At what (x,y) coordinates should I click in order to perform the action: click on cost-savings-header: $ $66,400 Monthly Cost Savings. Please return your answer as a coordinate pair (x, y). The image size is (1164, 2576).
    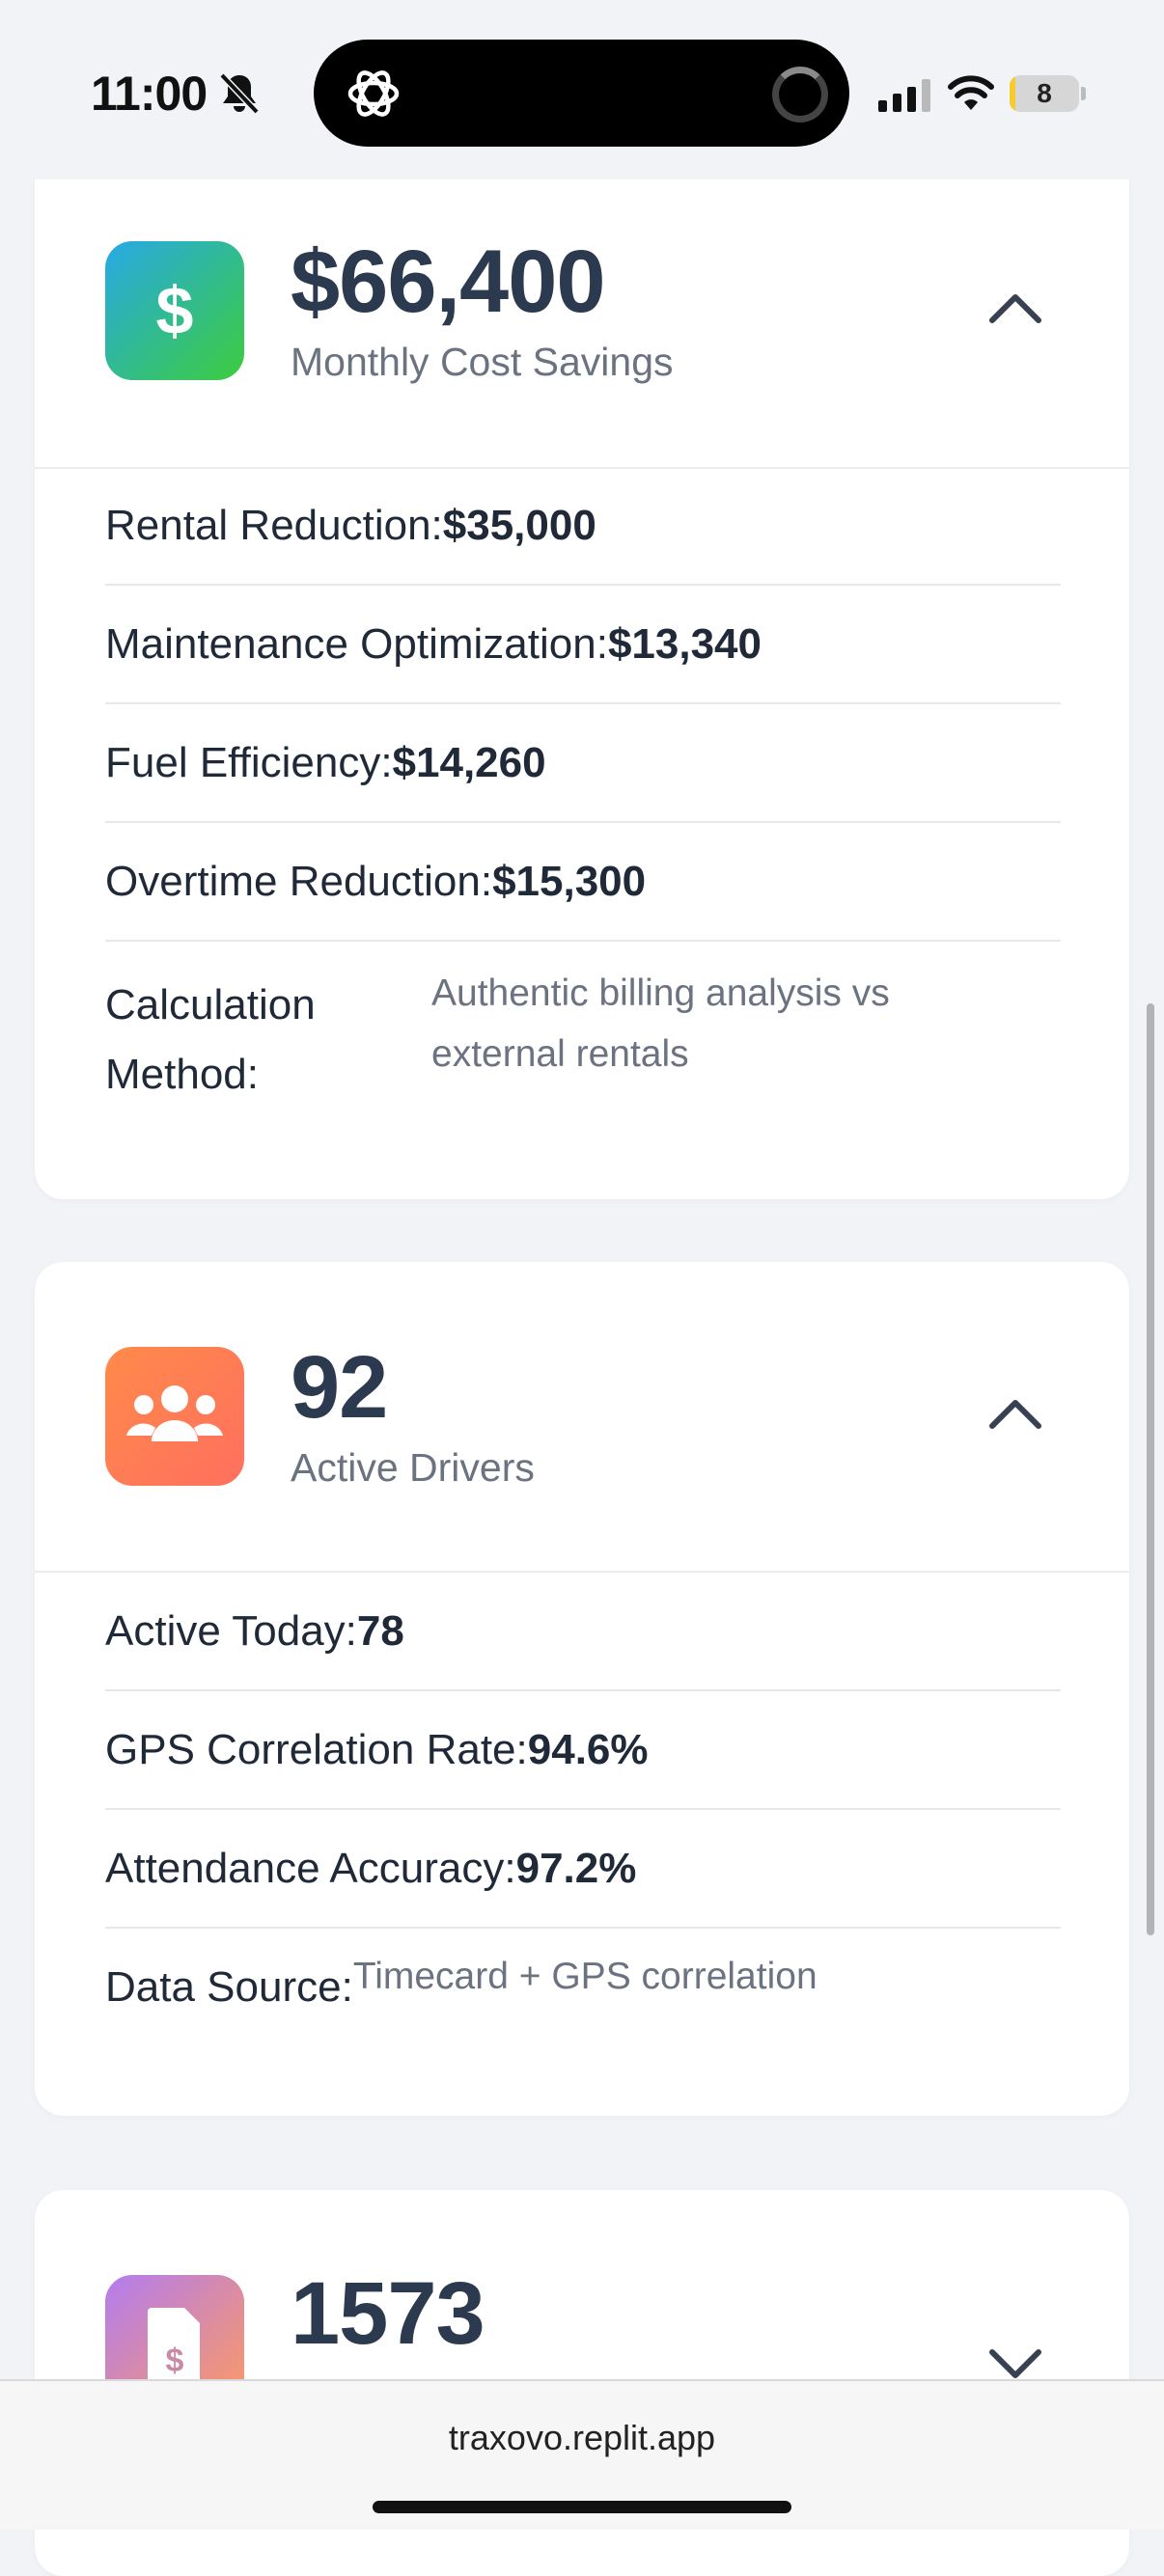
    Looking at the image, I should click on (582, 307).